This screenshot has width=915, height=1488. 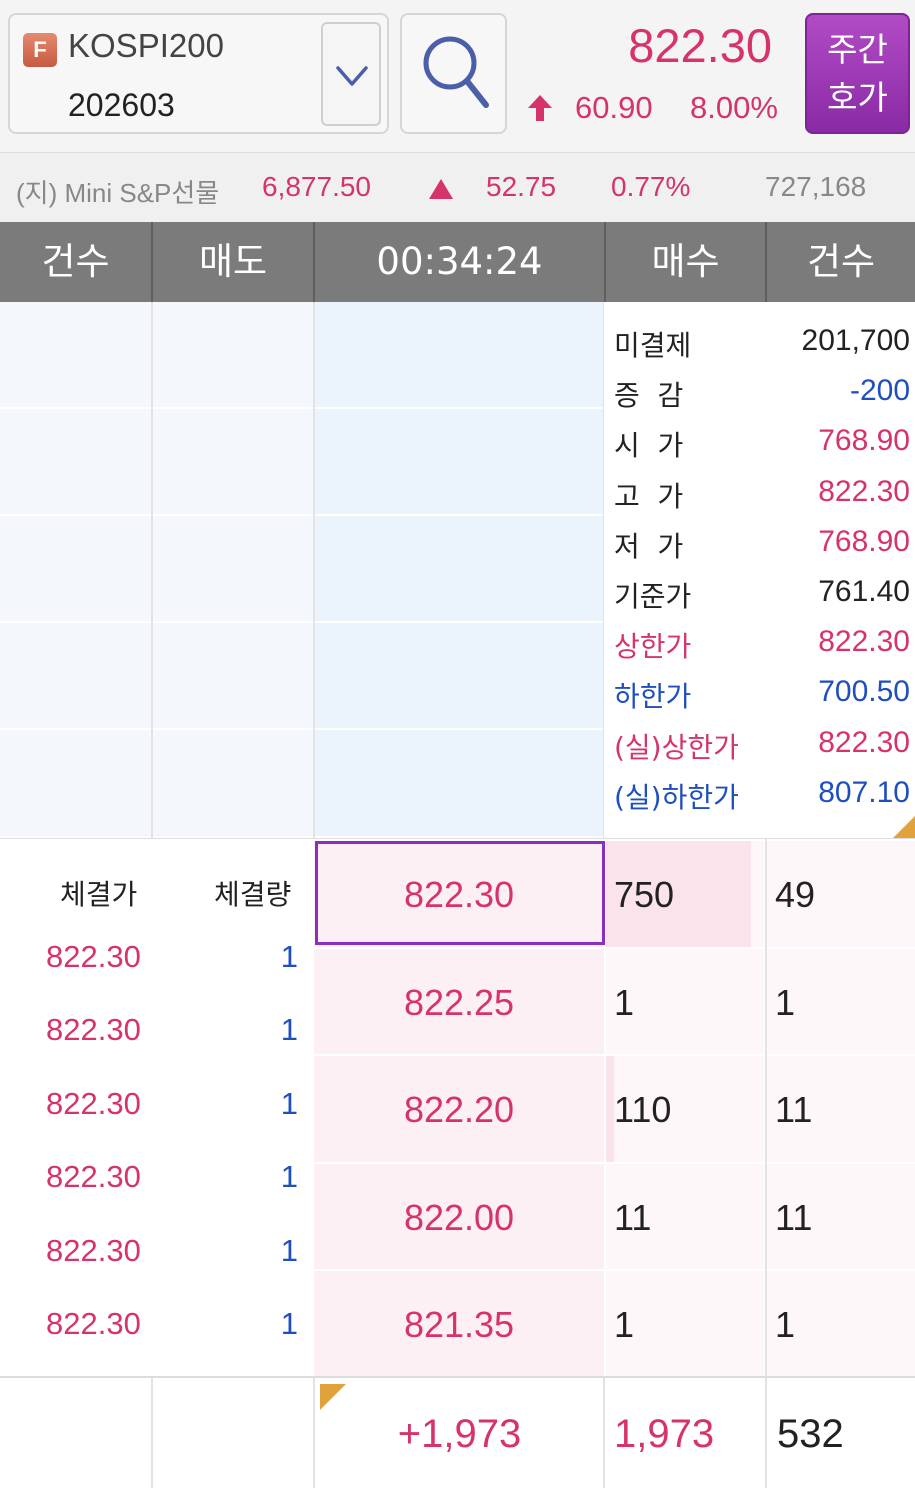 I want to click on info-value: 768.90, so click(x=864, y=541).